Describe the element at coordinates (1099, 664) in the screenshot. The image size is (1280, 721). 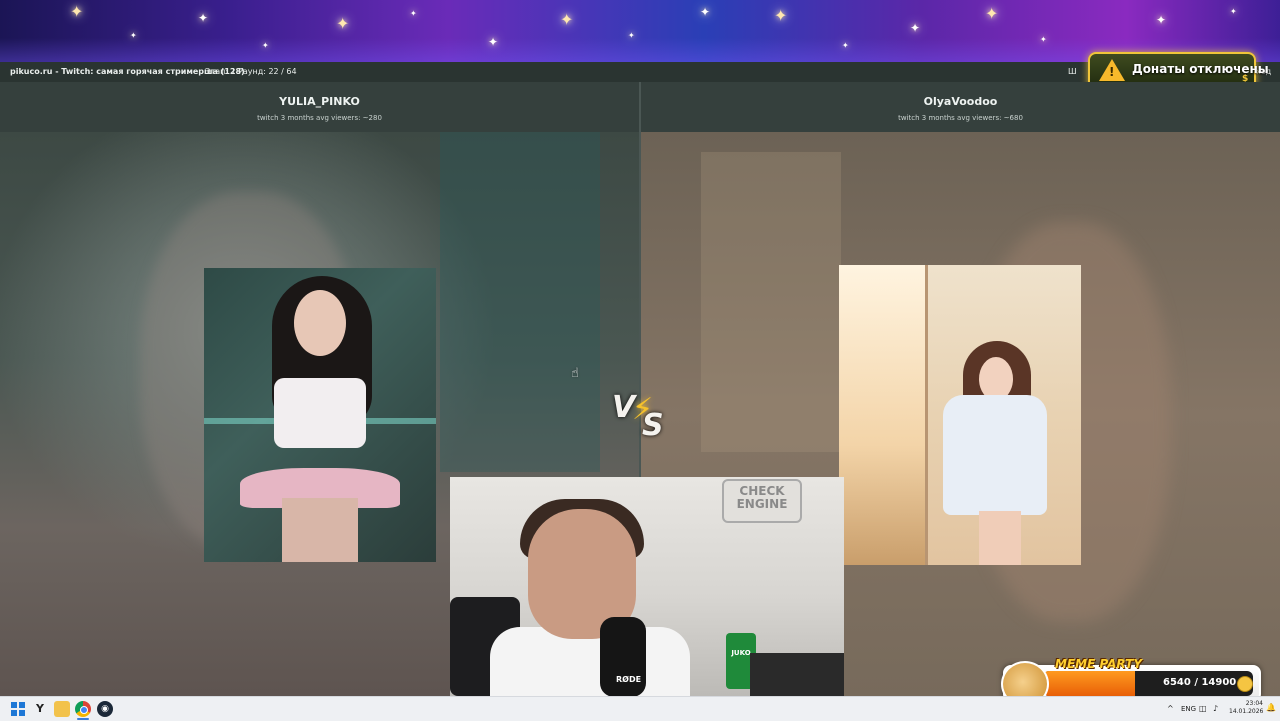
I see `meme-party-title: MEME PARTY` at that location.